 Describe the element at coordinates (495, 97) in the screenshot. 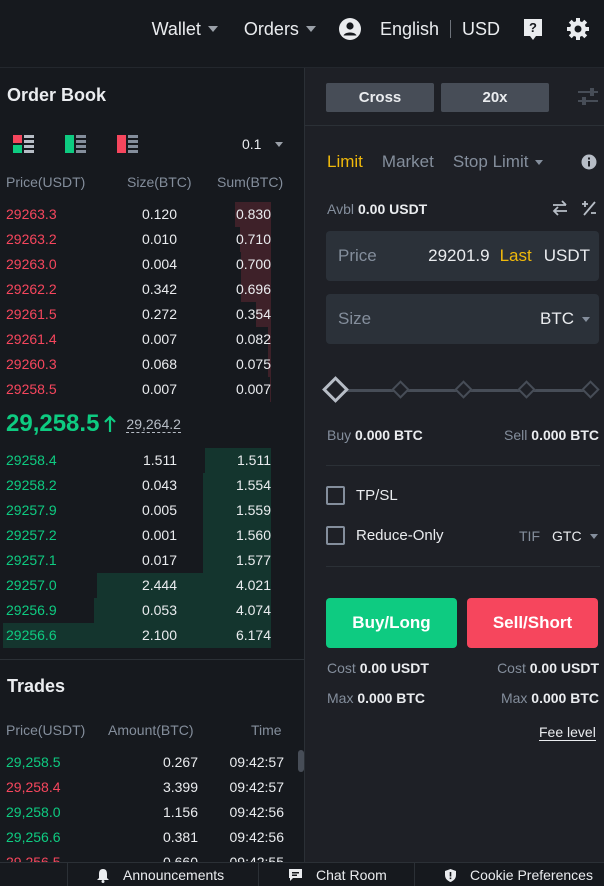

I see `leverage-button: 20x` at that location.